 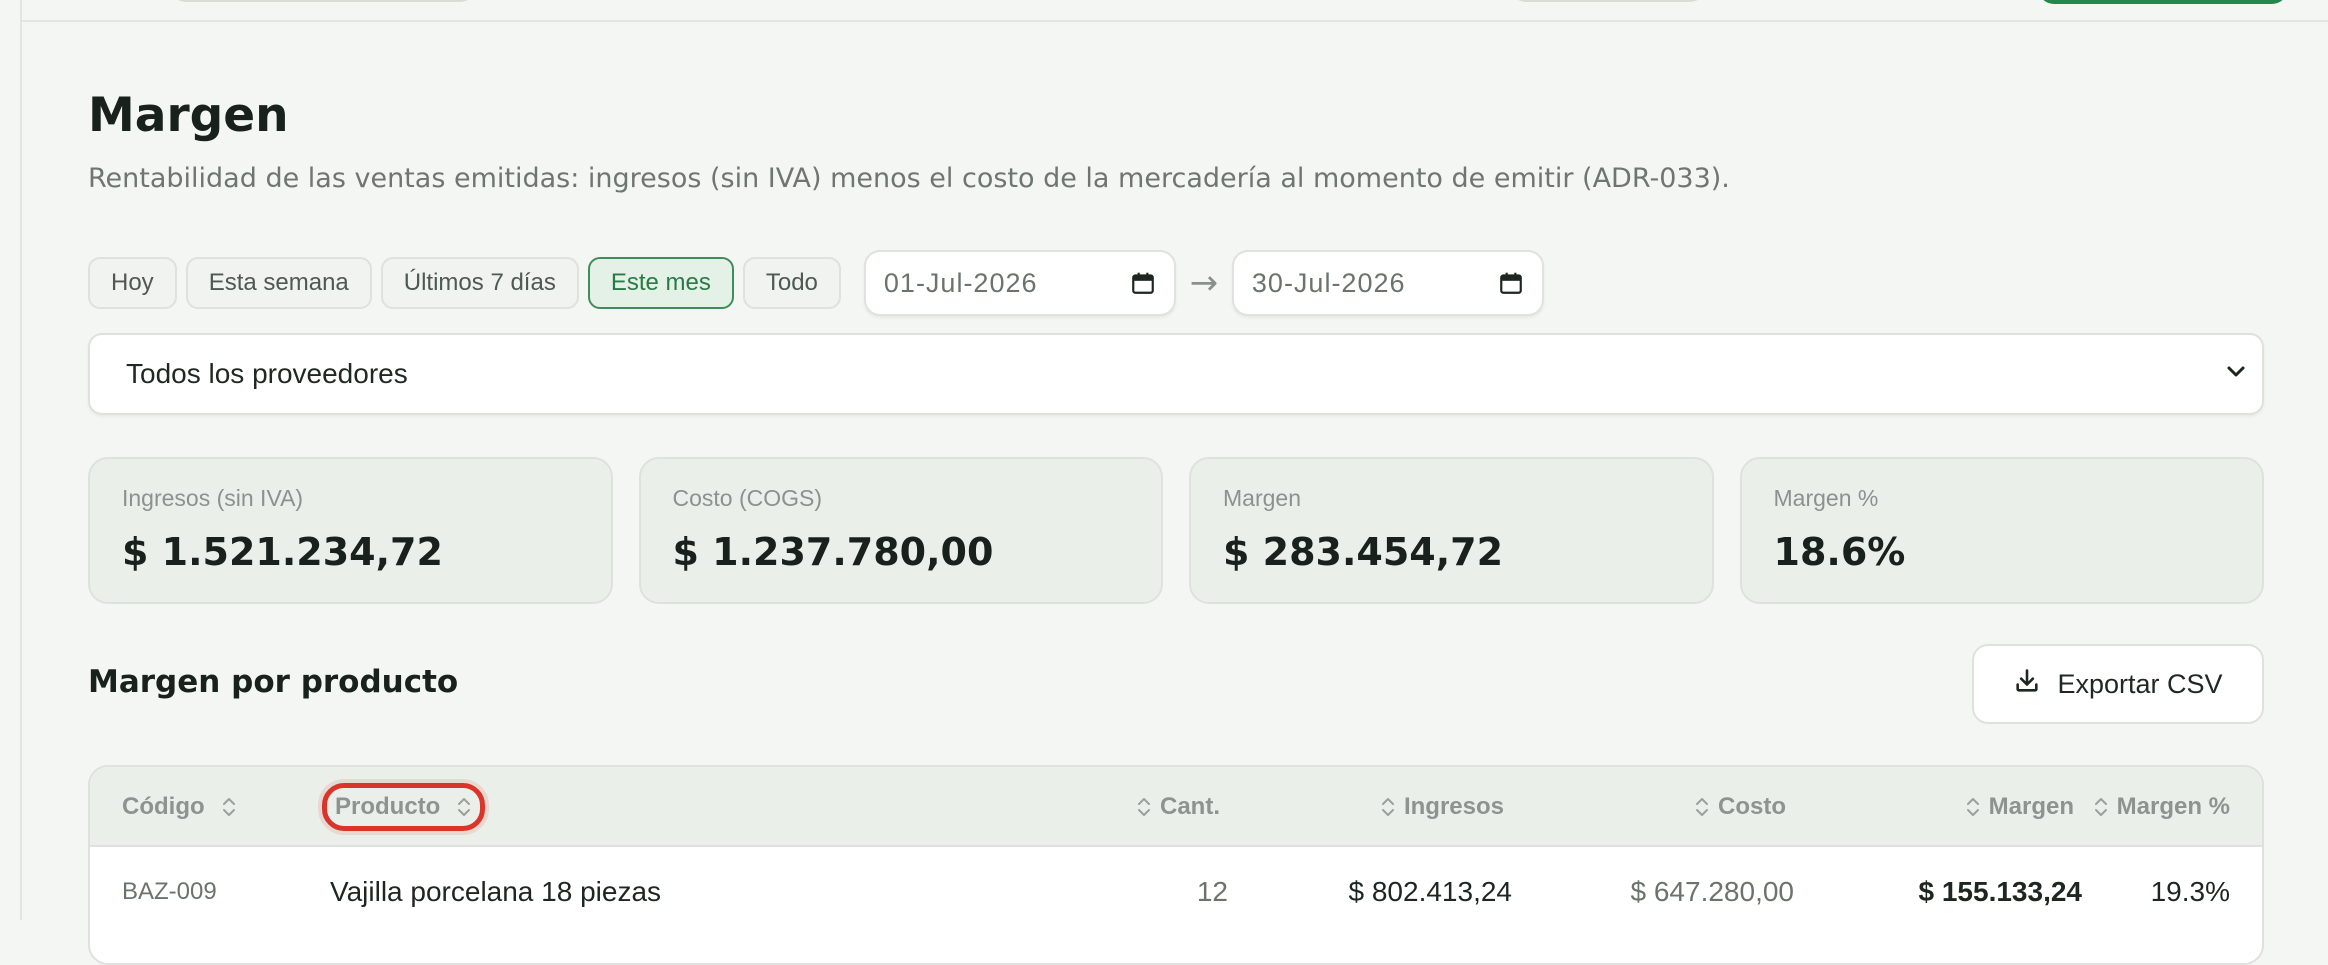 What do you see at coordinates (1363, 552) in the screenshot?
I see `stat-value: $ 283.454,72` at bounding box center [1363, 552].